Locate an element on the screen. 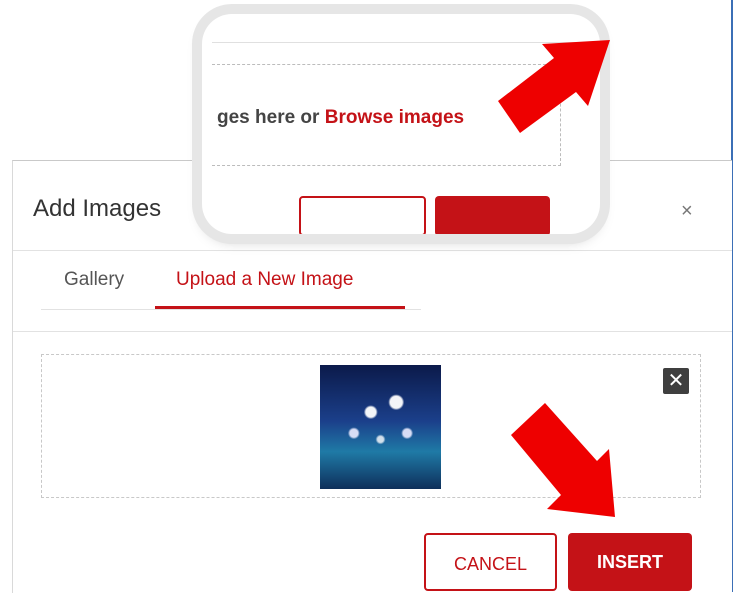 The height and width of the screenshot is (593, 736). cancel-button: CANCEL is located at coordinates (490, 562).